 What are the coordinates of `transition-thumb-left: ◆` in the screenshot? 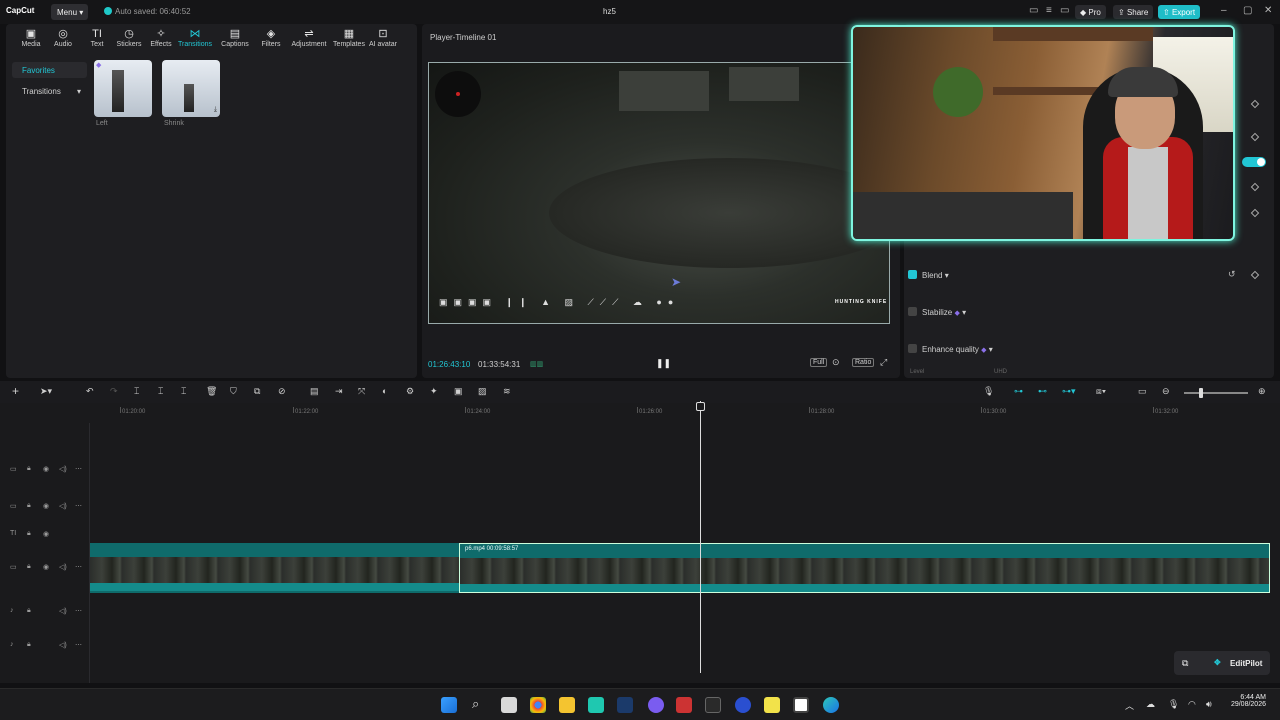 It's located at (123, 88).